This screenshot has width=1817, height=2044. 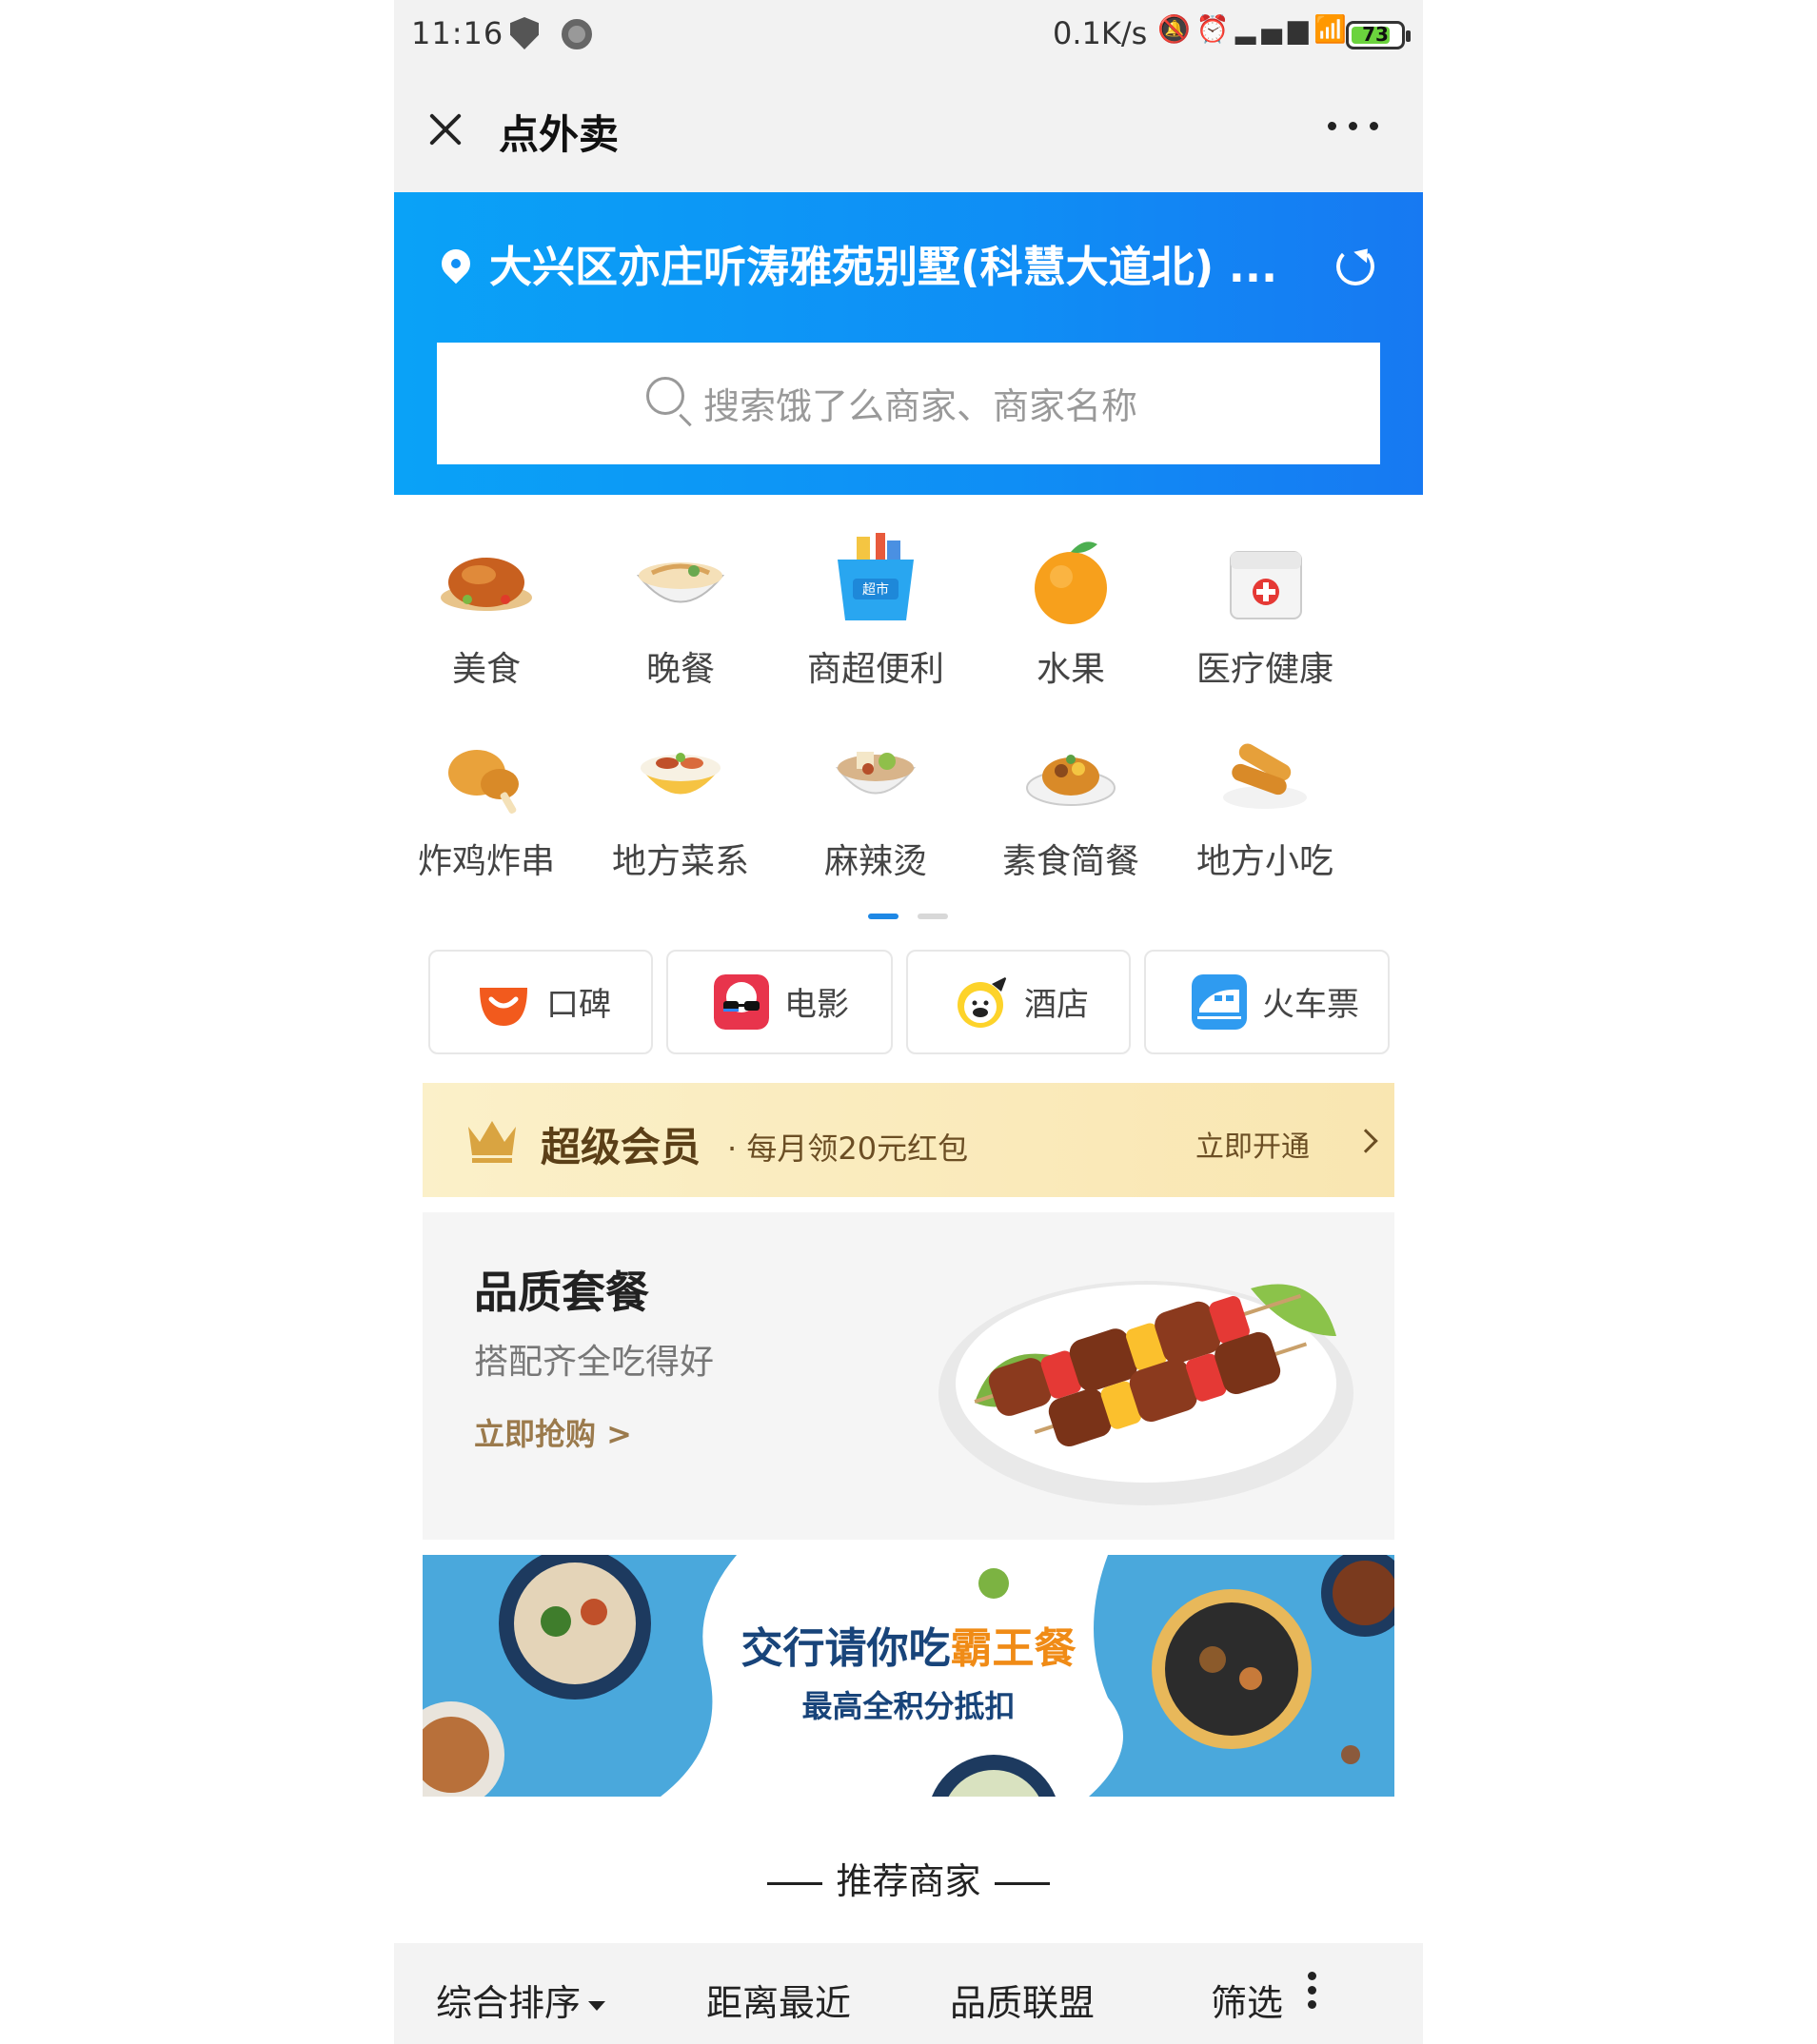 What do you see at coordinates (680, 862) in the screenshot?
I see `category-label: 地方菜系` at bounding box center [680, 862].